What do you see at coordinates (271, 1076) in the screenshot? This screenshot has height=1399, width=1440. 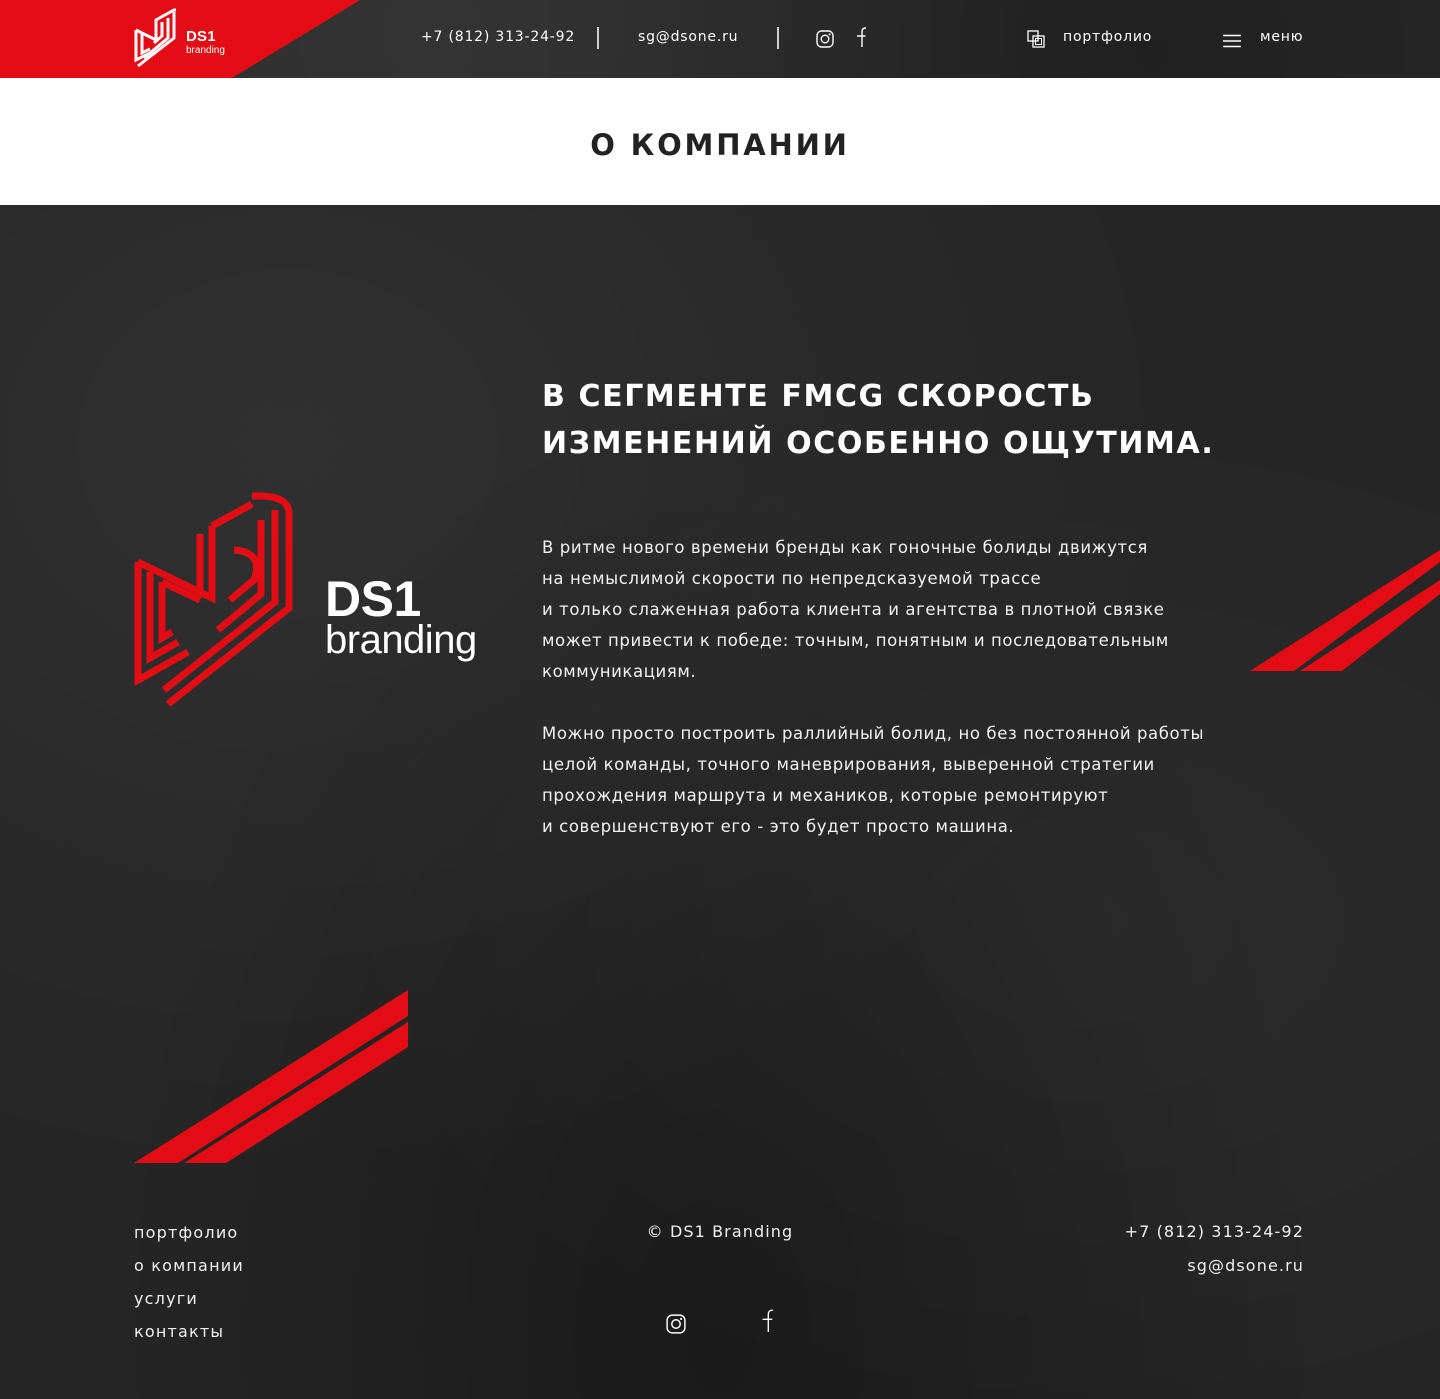 I see `decorative-stripes-left` at bounding box center [271, 1076].